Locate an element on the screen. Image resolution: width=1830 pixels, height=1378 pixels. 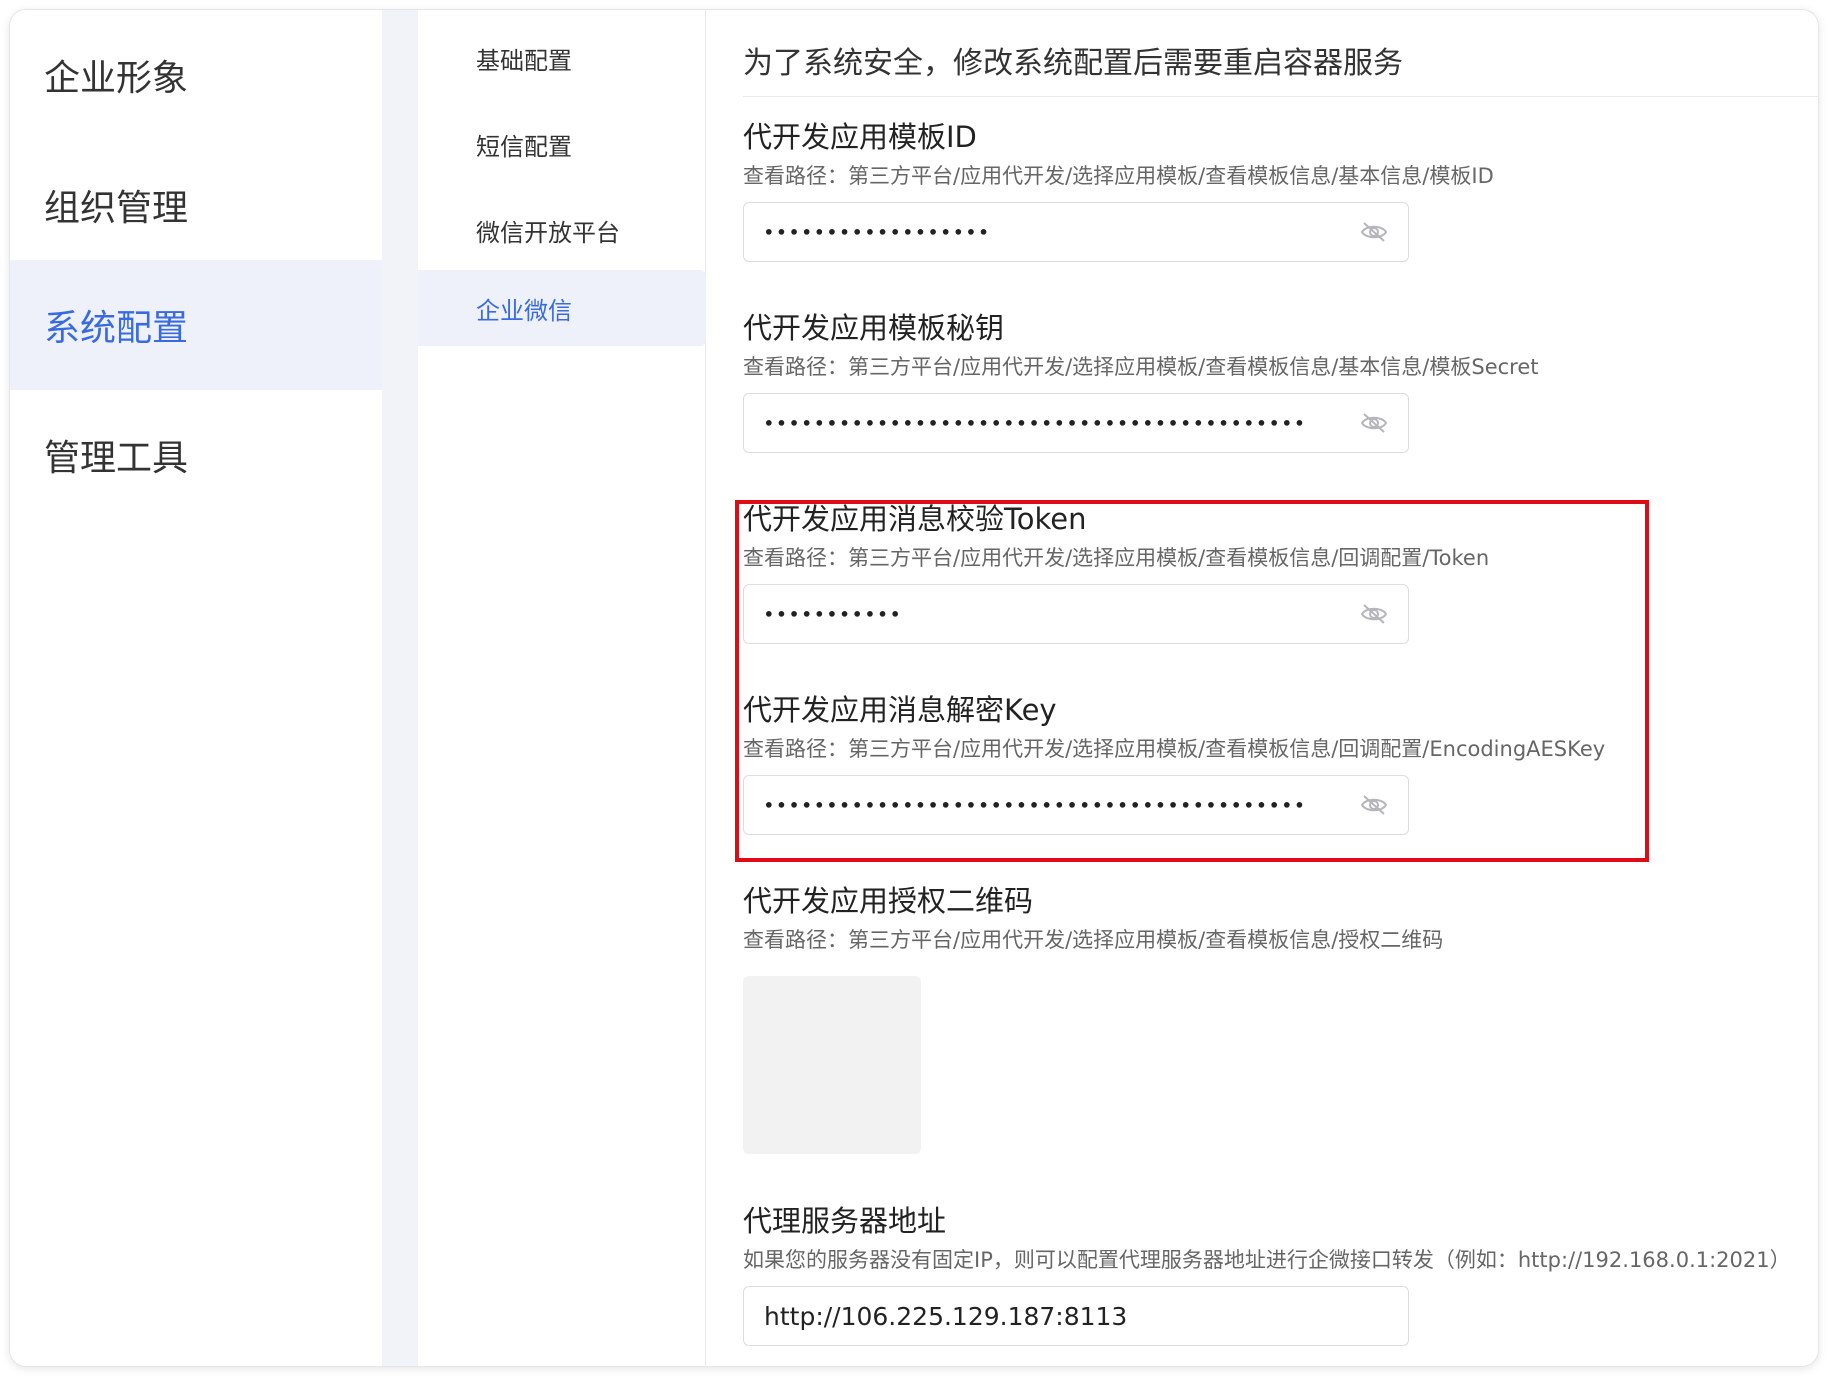
auth-qr-title: 代开发应用授权二维码 is located at coordinates (888, 901).